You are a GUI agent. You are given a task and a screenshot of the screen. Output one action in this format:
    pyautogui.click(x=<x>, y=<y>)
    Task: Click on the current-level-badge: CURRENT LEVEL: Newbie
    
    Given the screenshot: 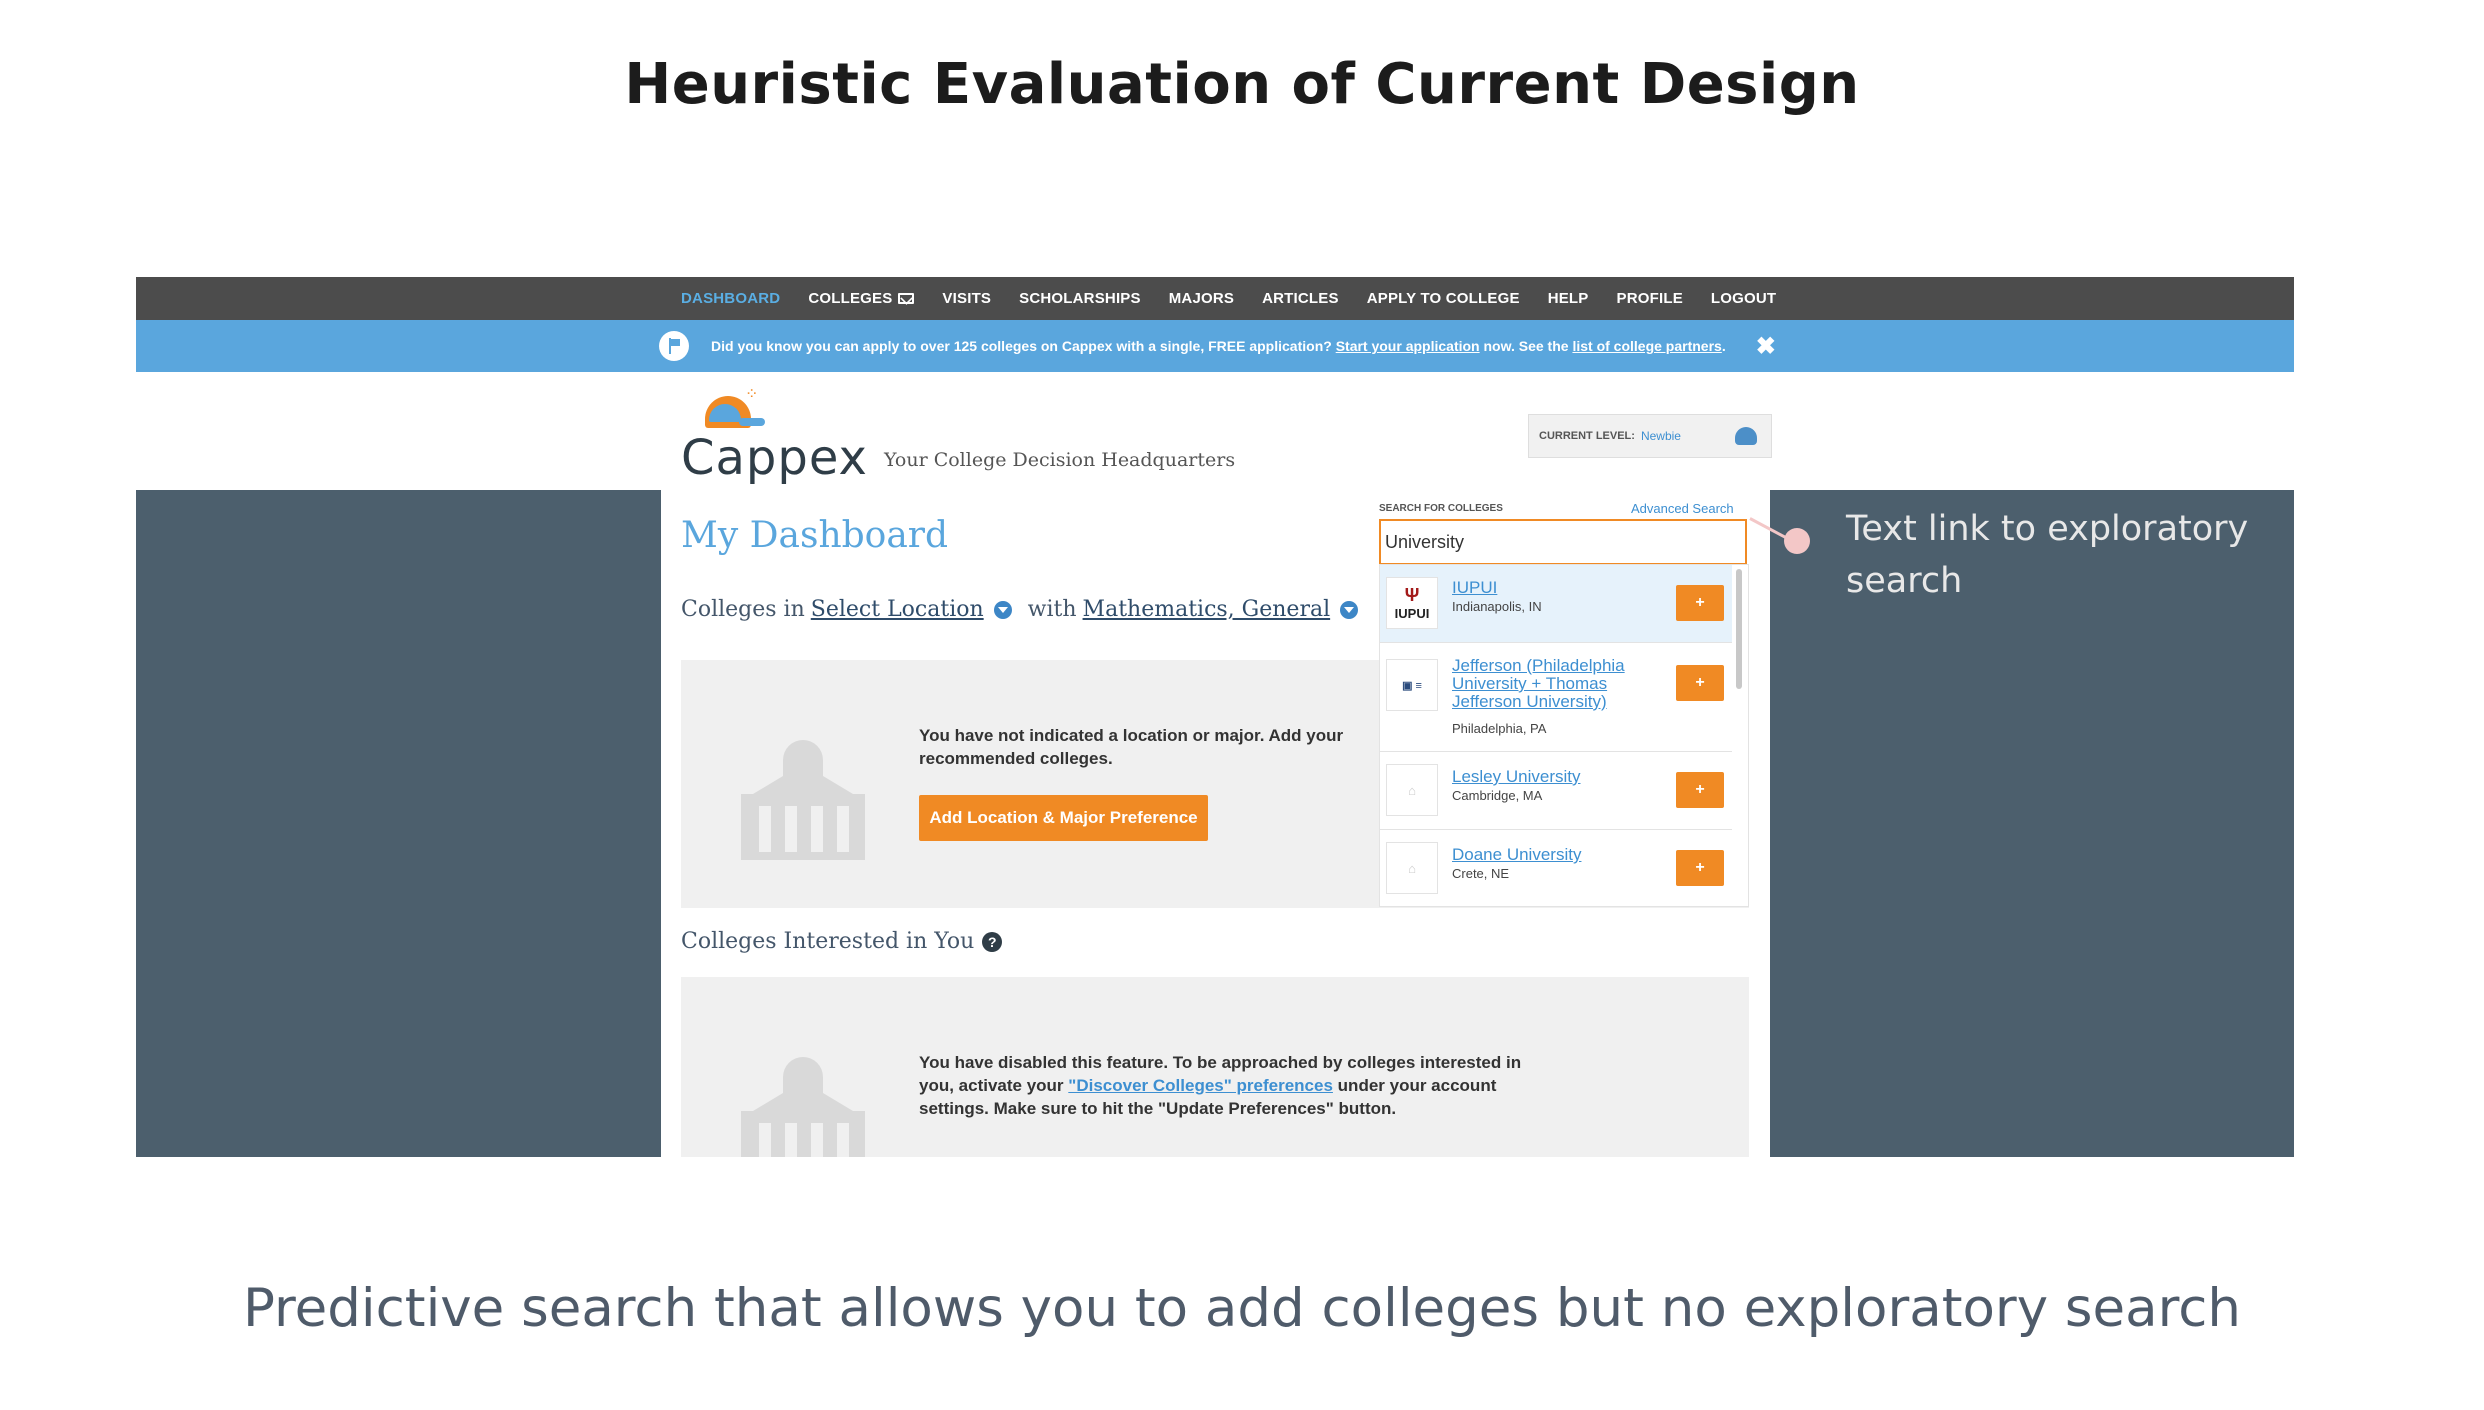 What is the action you would take?
    pyautogui.click(x=1650, y=436)
    